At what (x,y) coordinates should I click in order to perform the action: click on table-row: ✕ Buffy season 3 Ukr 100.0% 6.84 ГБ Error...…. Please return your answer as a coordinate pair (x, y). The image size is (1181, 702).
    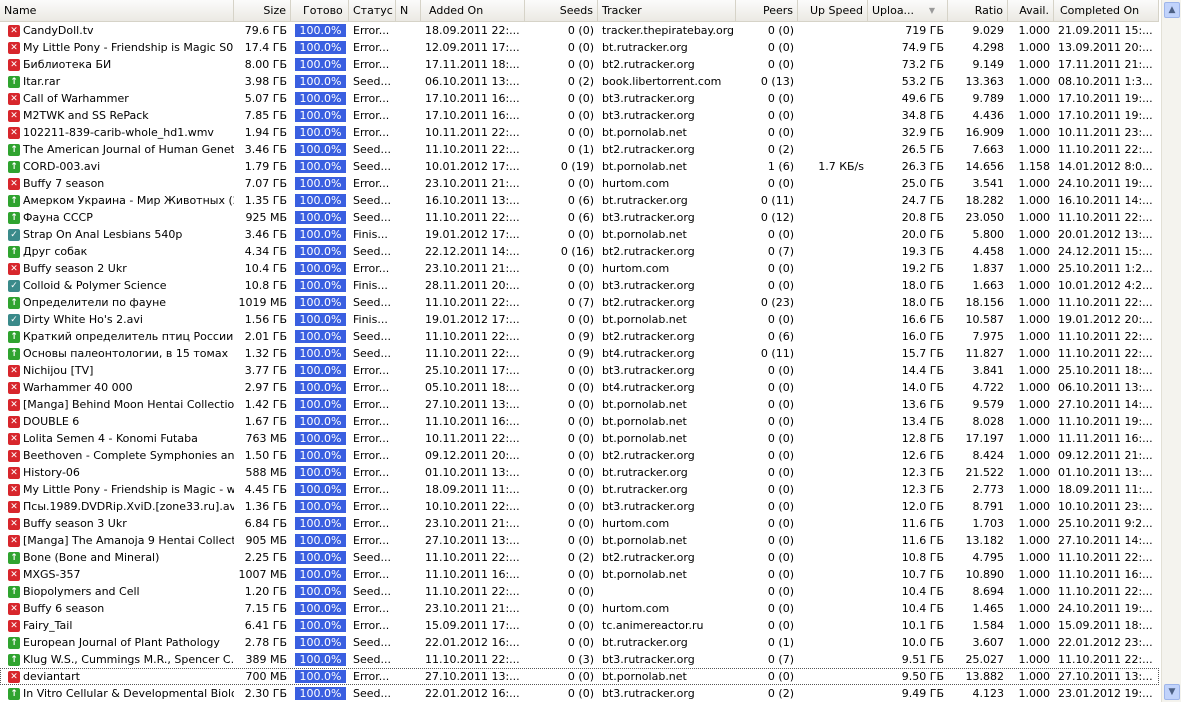
    Looking at the image, I should click on (579, 523).